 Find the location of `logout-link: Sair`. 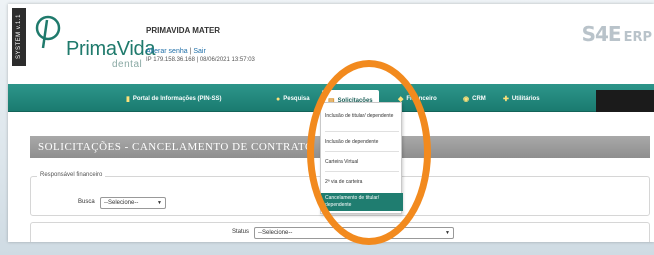

logout-link: Sair is located at coordinates (199, 51).